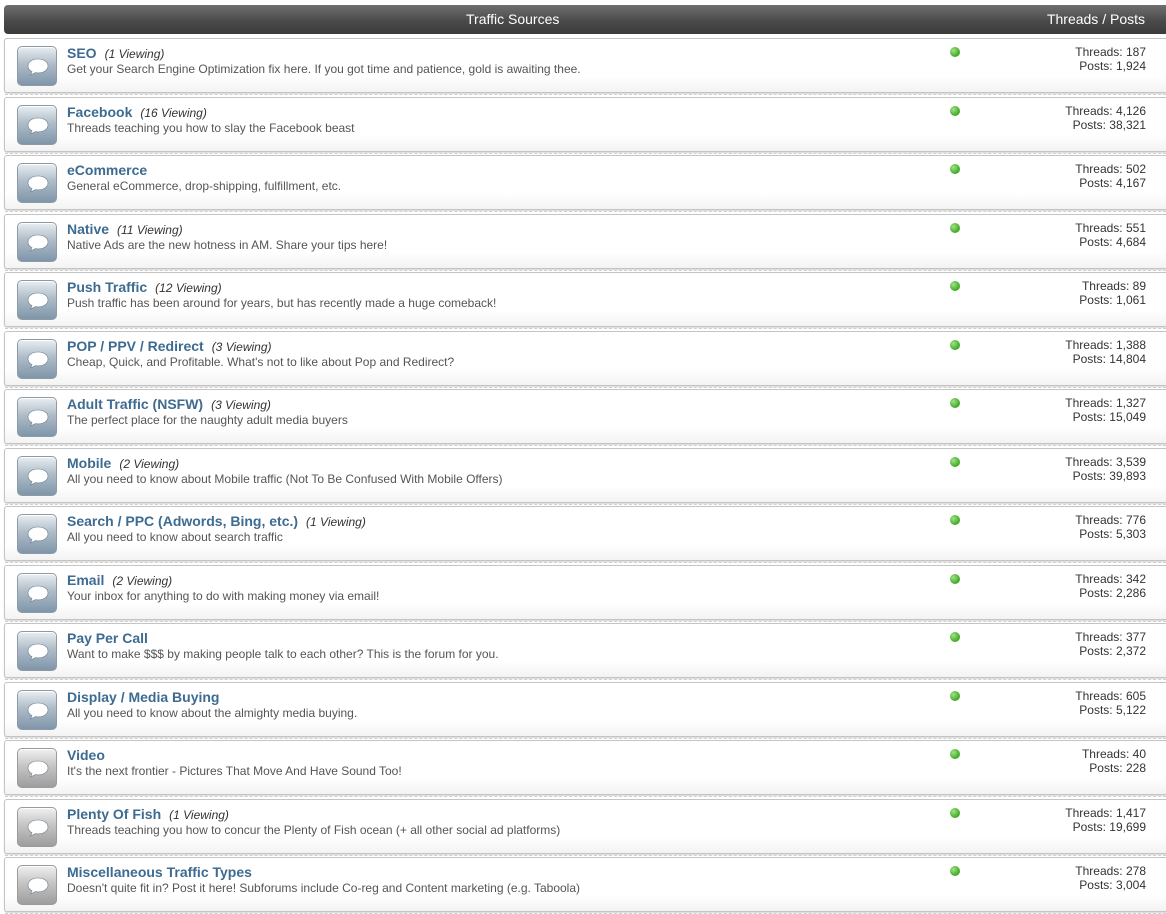  I want to click on forum-title-link: Adult Traffic (NSFW), so click(135, 404).